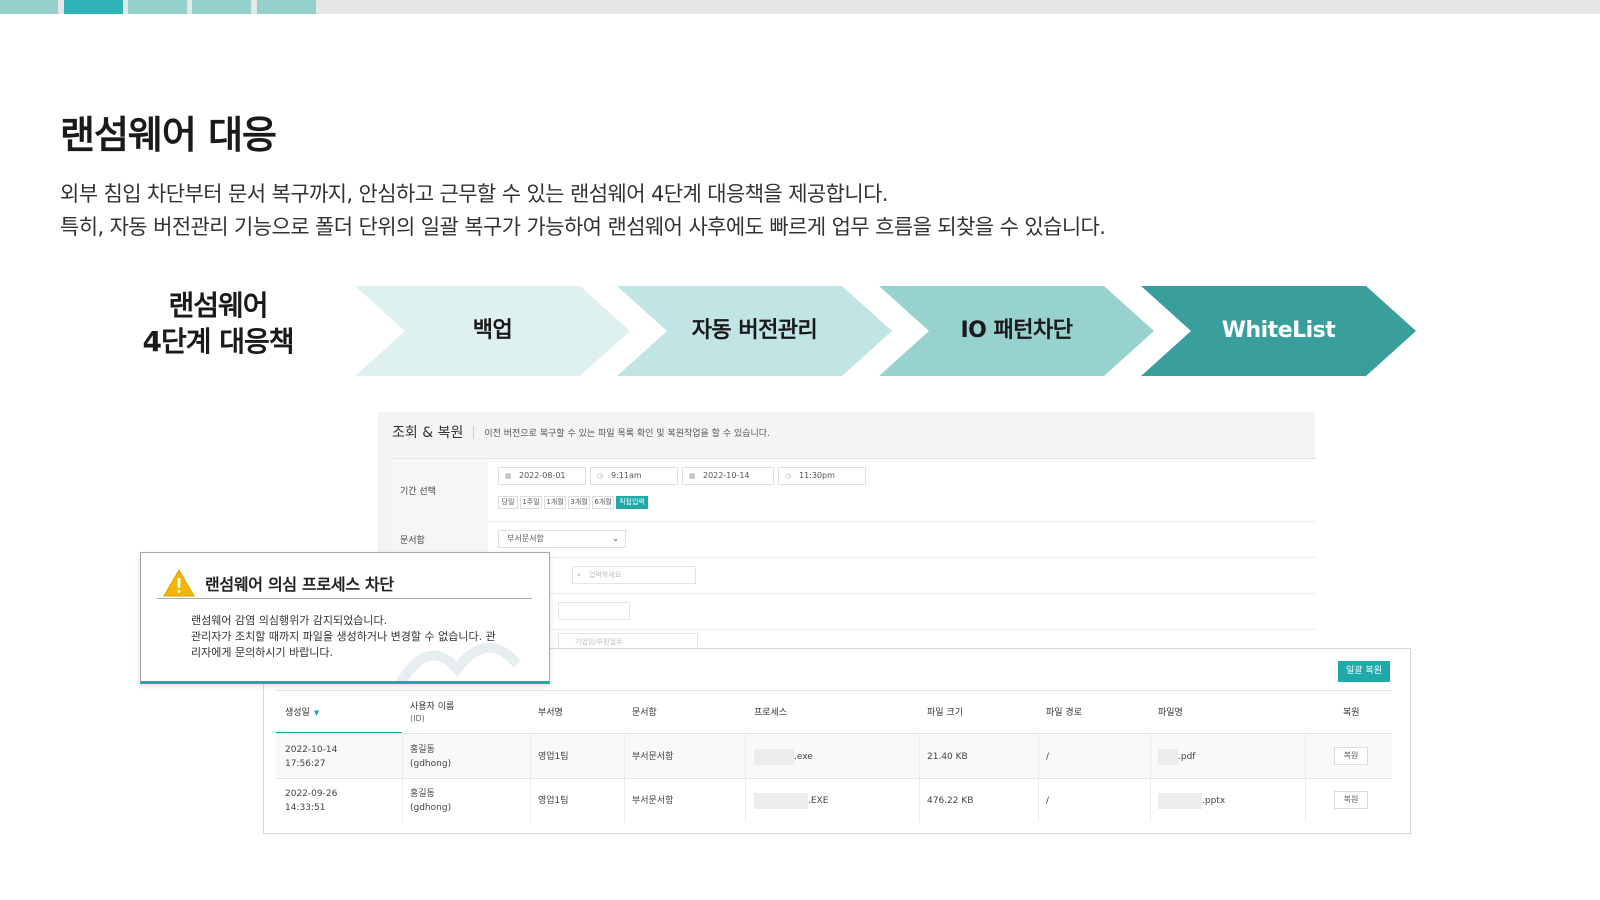 This screenshot has width=1600, height=900. Describe the element at coordinates (803, 757) in the screenshot. I see `row1-process: .exe` at that location.